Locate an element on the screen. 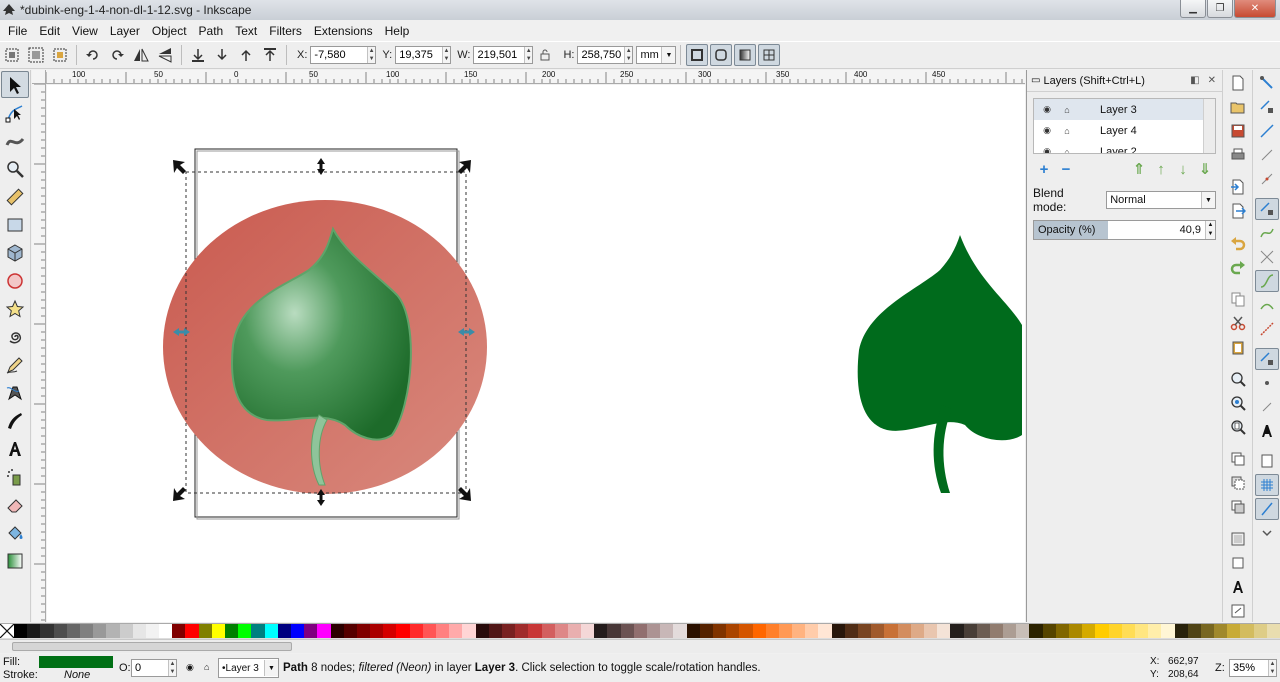 The width and height of the screenshot is (1280, 682). layer-row: ◉ ⌂ Layer 2 is located at coordinates (1124, 147).